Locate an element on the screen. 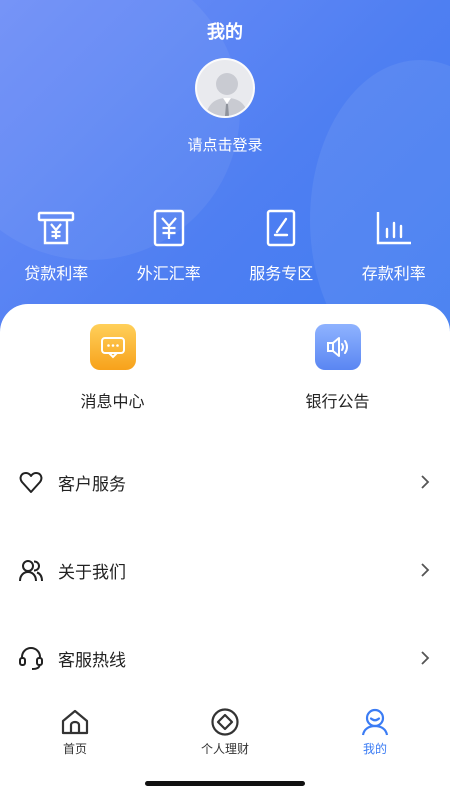 This screenshot has width=450, height=800. quick-action-label: 贷款利率 is located at coordinates (56, 273).